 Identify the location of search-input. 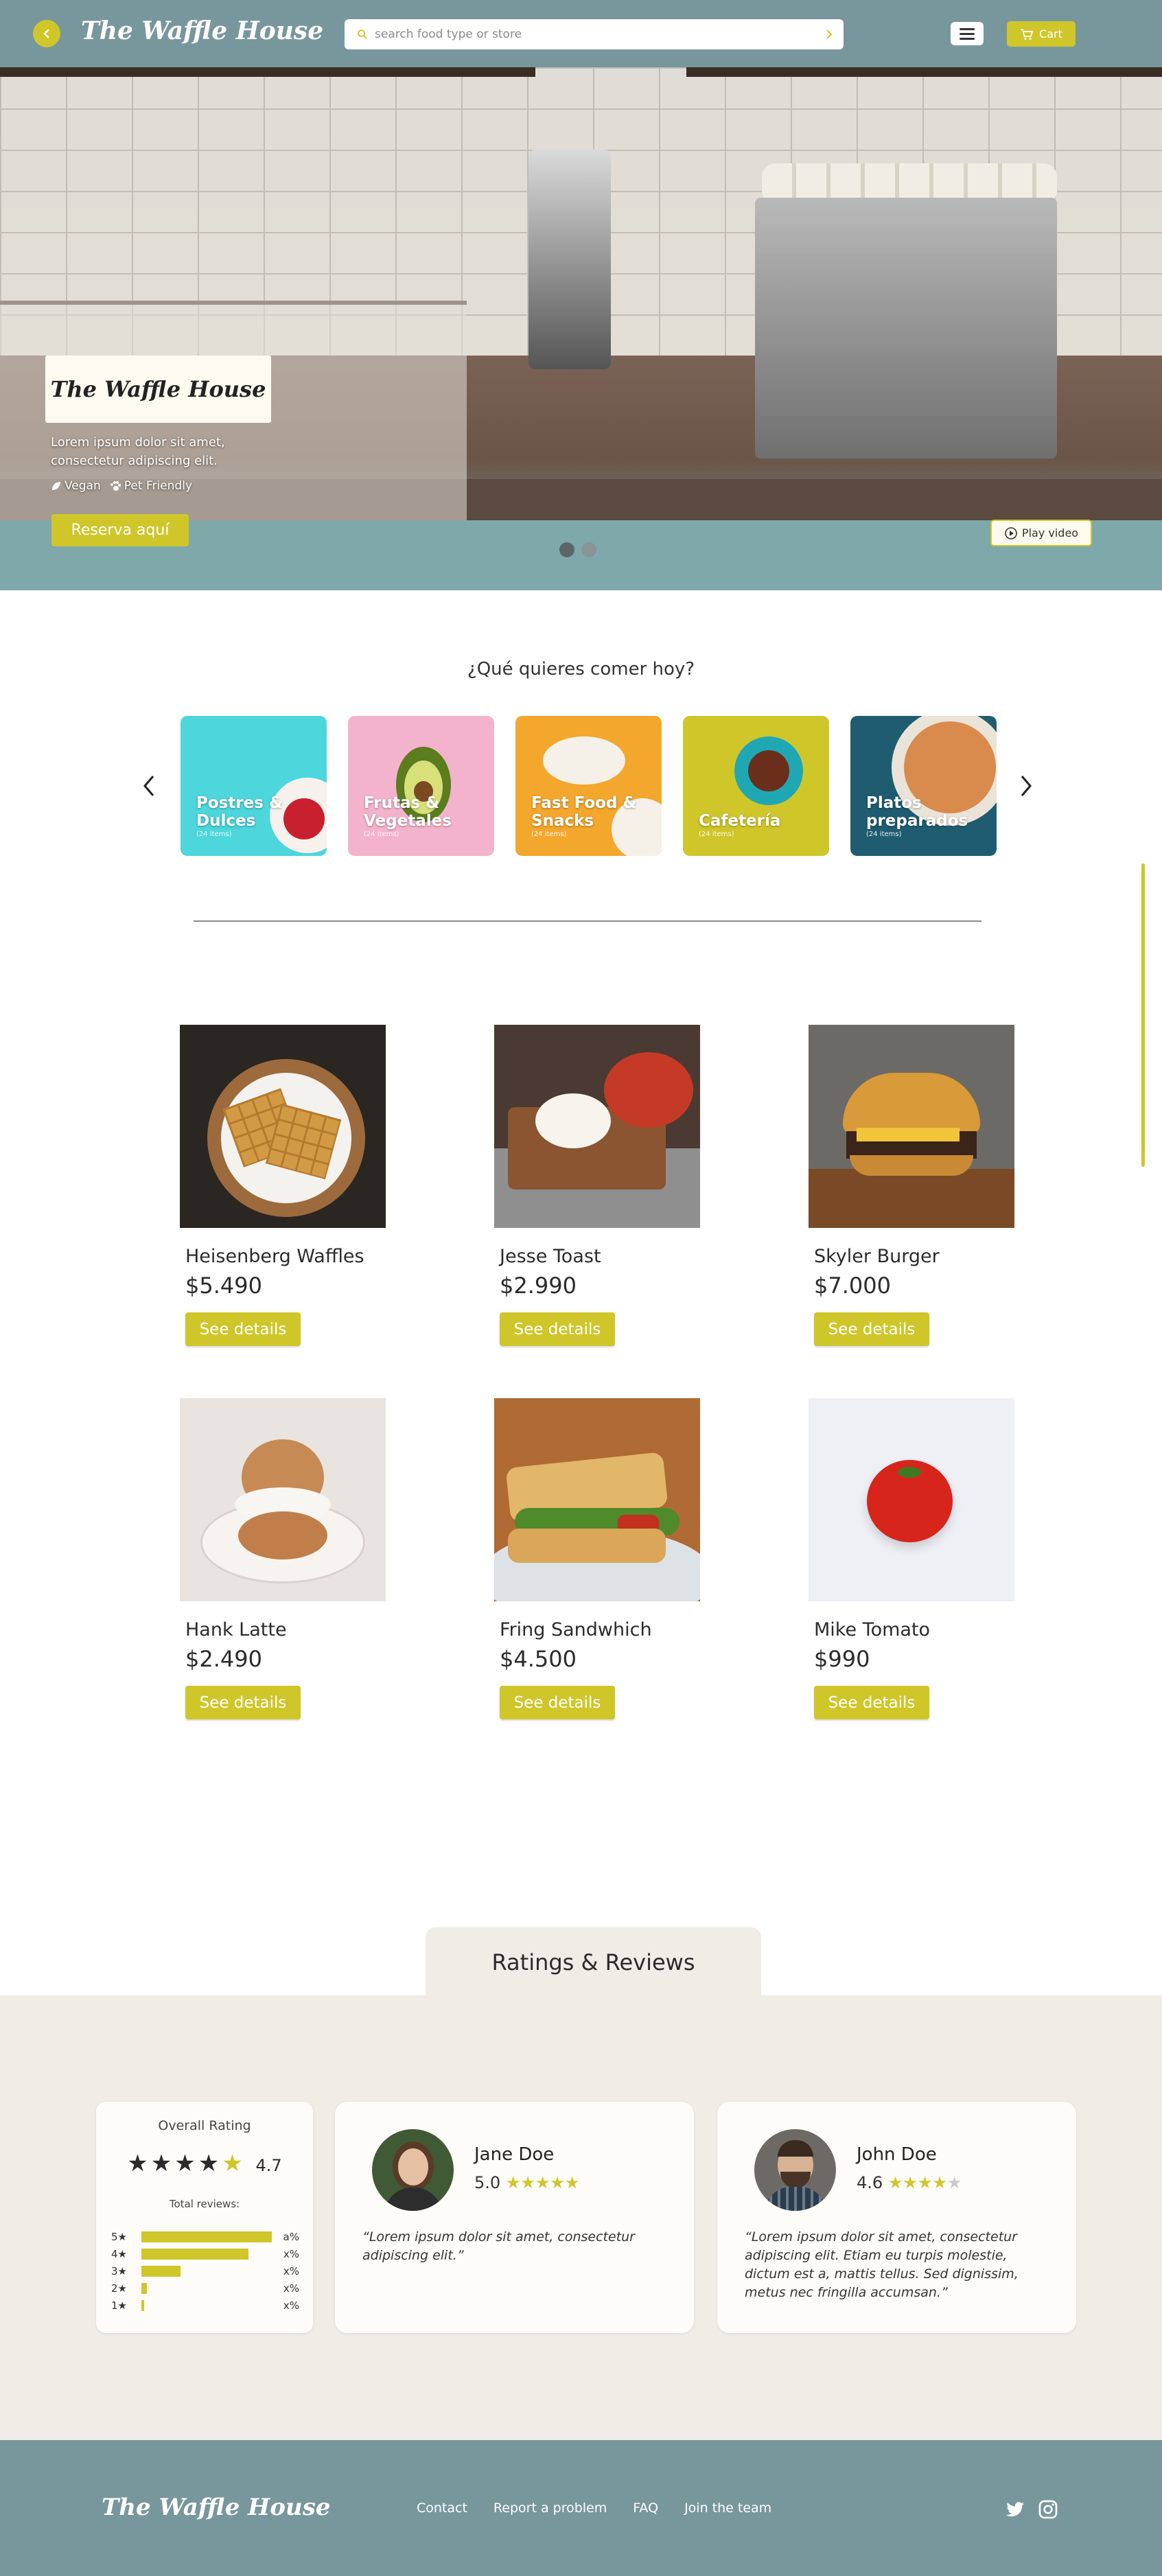
(599, 34).